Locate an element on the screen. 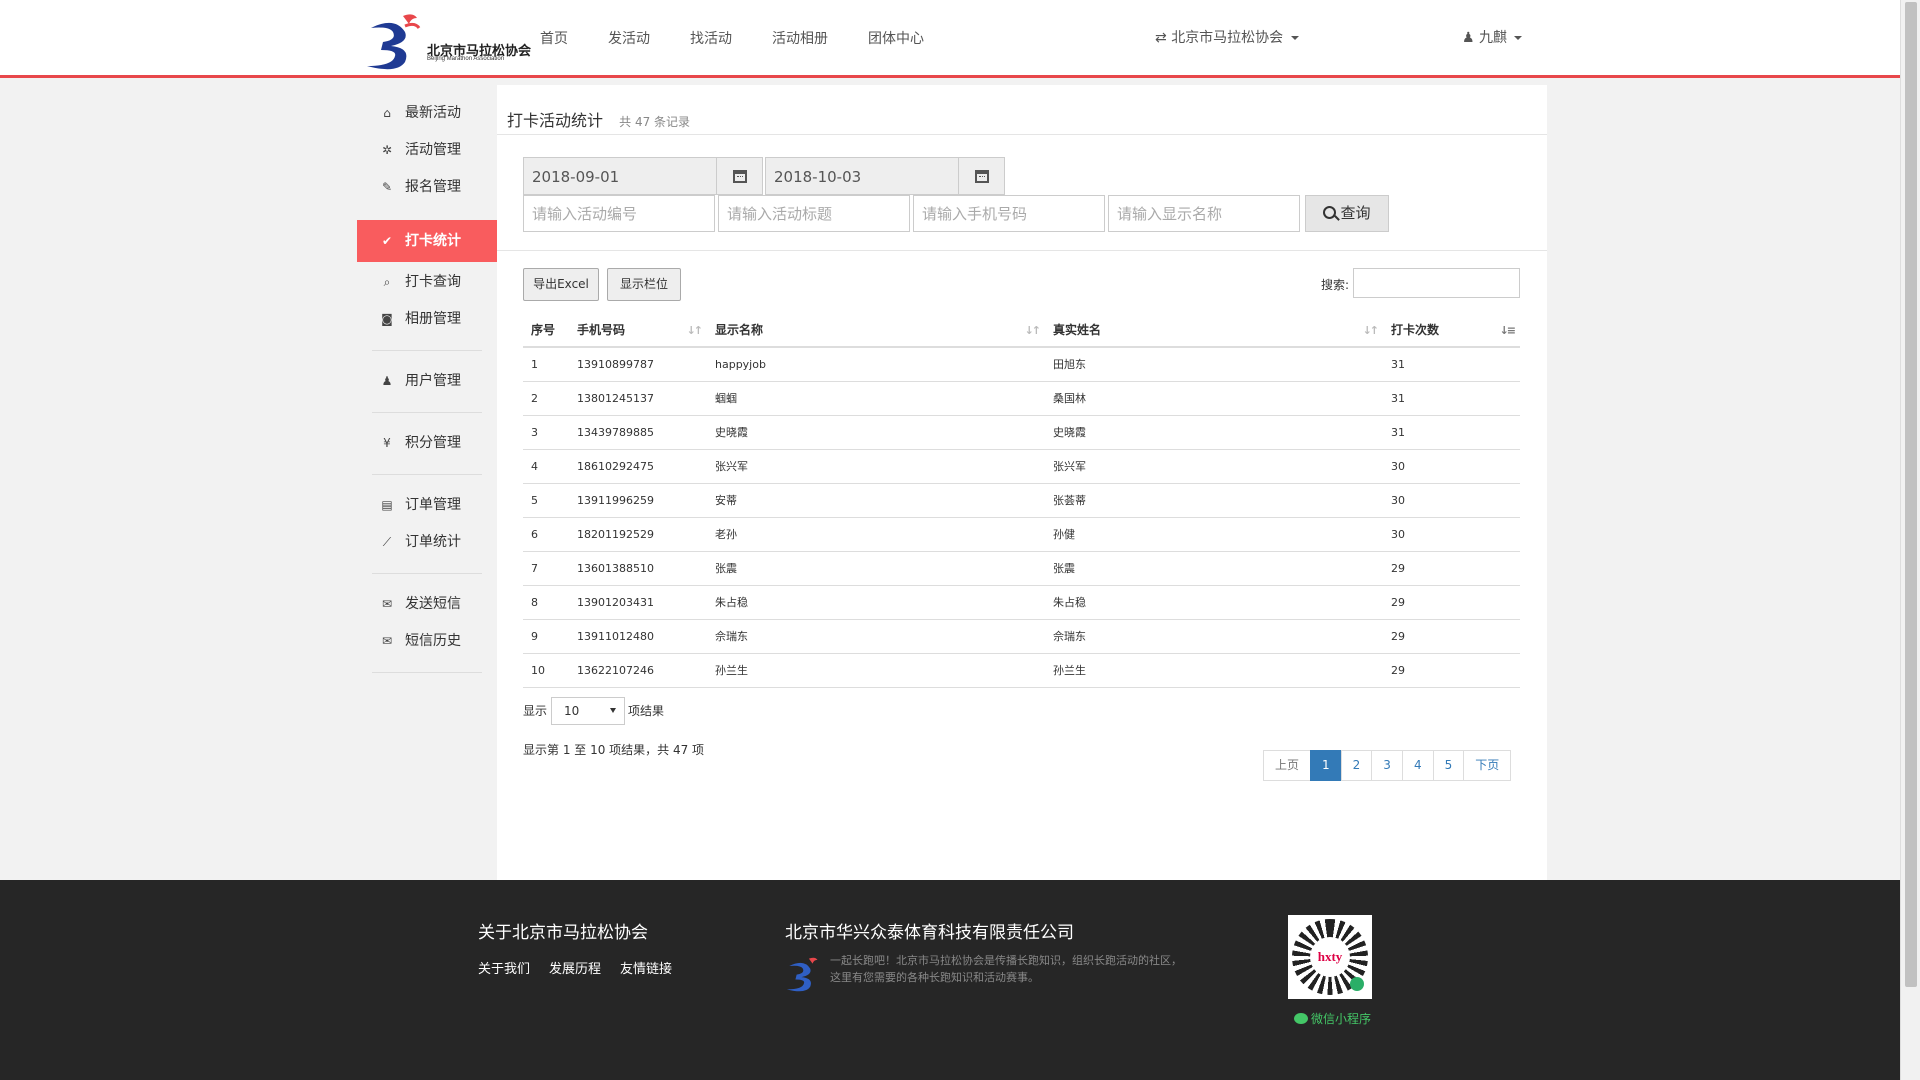 This screenshot has height=1080, width=1920. cell-phone: 13622107246 is located at coordinates (638, 670).